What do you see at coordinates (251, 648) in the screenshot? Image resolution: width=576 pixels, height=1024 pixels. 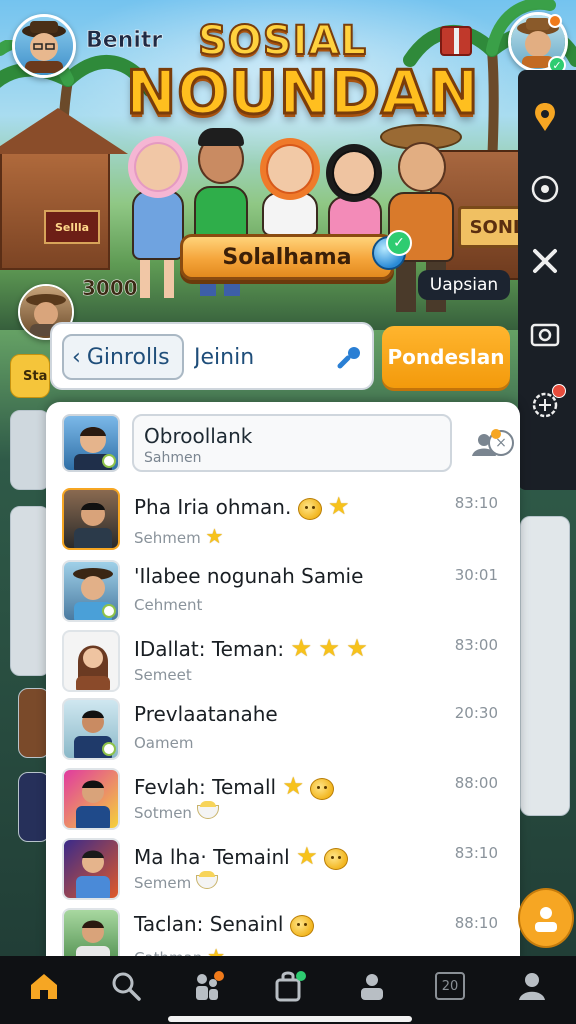 I see `chat-name: IDallat: Teman: ★ ★ ★` at bounding box center [251, 648].